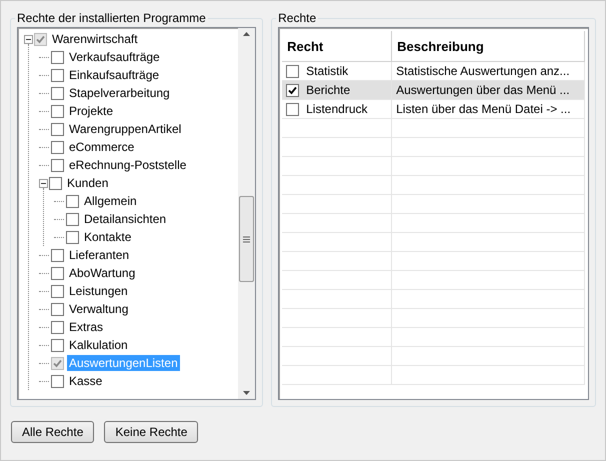 This screenshot has height=461, width=606. I want to click on tree-item: eRechnung-Poststelle, so click(127, 165).